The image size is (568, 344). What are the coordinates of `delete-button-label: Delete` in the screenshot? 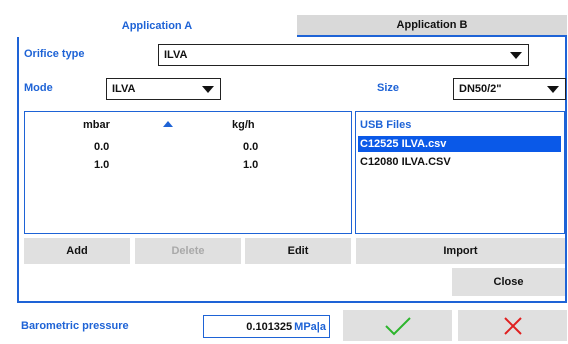 It's located at (188, 251).